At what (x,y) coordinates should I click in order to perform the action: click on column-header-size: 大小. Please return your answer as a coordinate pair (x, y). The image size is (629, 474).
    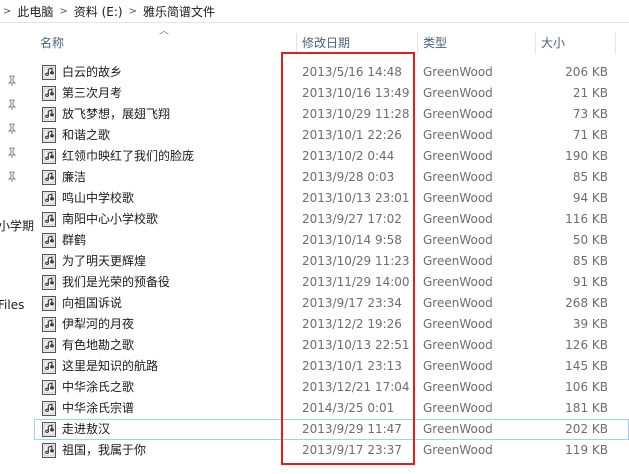
    Looking at the image, I should click on (575, 43).